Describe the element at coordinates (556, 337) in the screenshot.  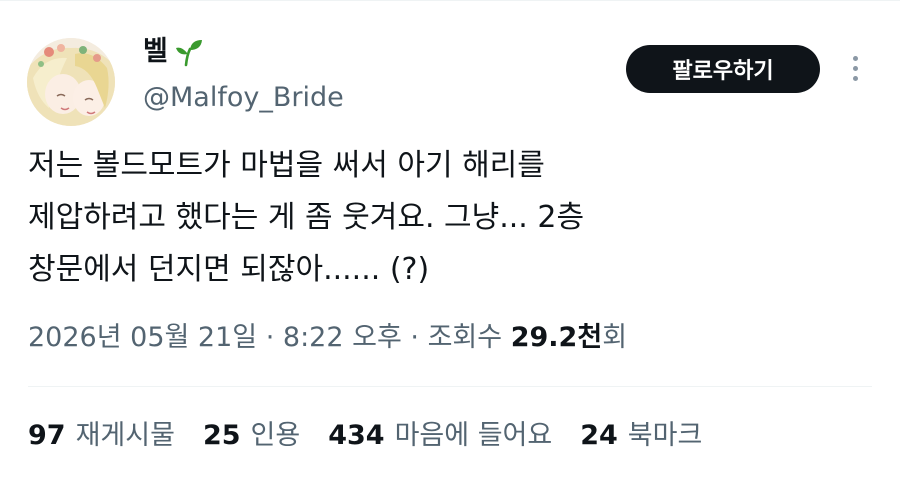
I see `views-count: 29.2천` at that location.